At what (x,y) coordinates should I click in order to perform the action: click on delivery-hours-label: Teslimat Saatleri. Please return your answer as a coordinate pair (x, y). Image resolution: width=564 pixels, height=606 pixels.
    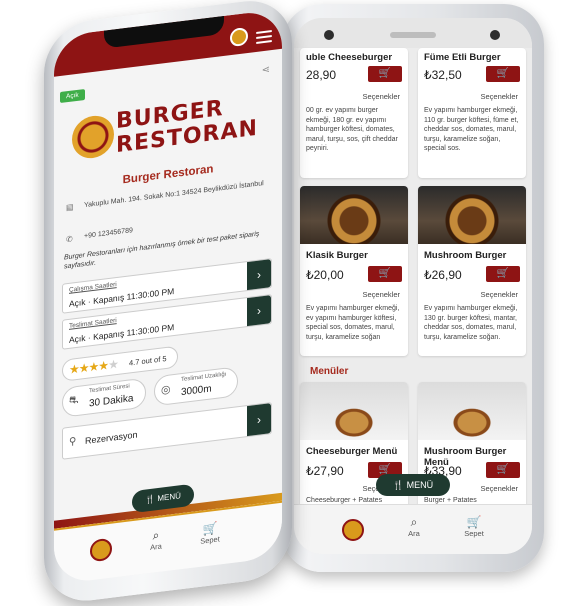
    Looking at the image, I should click on (93, 323).